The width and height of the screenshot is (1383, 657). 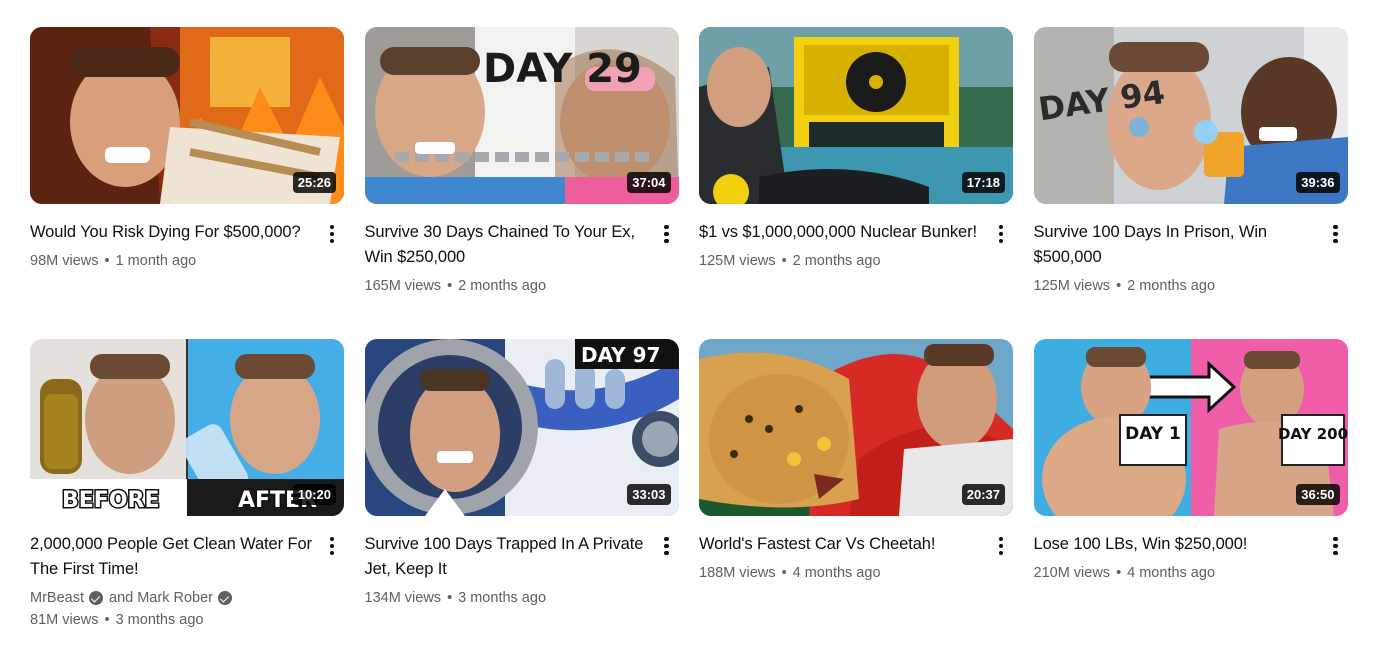 What do you see at coordinates (521, 115) in the screenshot?
I see `video-thumbnail: DAY 29 37:04` at bounding box center [521, 115].